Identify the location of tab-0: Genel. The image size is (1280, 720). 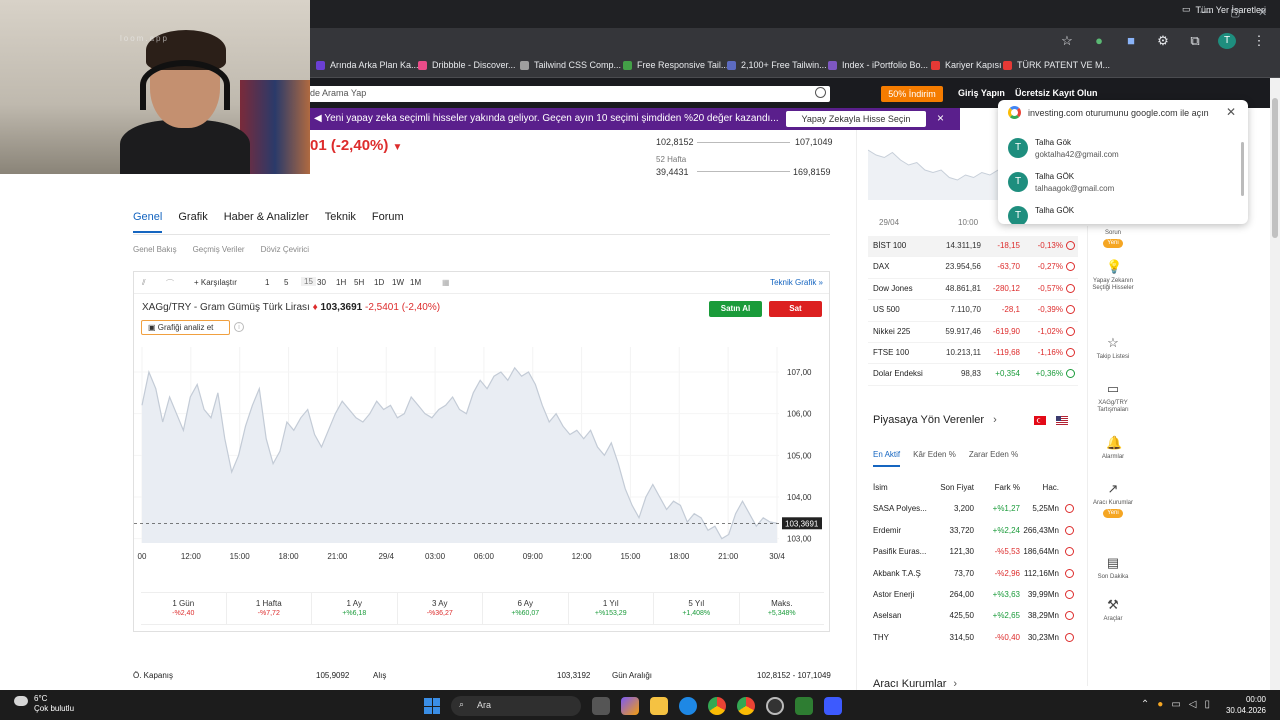
(148, 222).